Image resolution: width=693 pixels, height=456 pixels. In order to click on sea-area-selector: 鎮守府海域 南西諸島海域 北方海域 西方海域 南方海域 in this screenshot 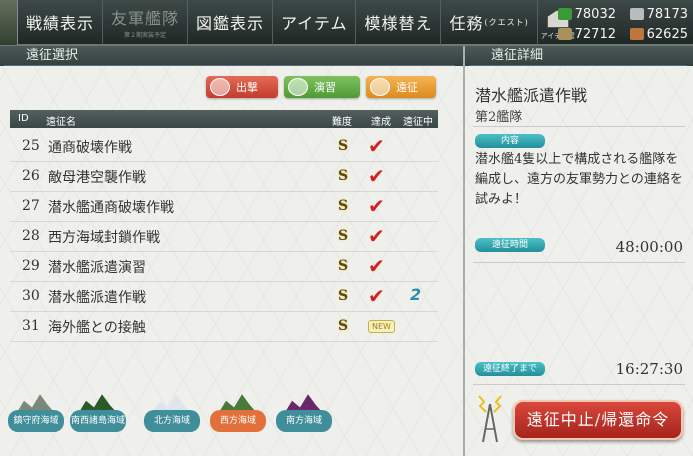, I will do `click(231, 422)`.